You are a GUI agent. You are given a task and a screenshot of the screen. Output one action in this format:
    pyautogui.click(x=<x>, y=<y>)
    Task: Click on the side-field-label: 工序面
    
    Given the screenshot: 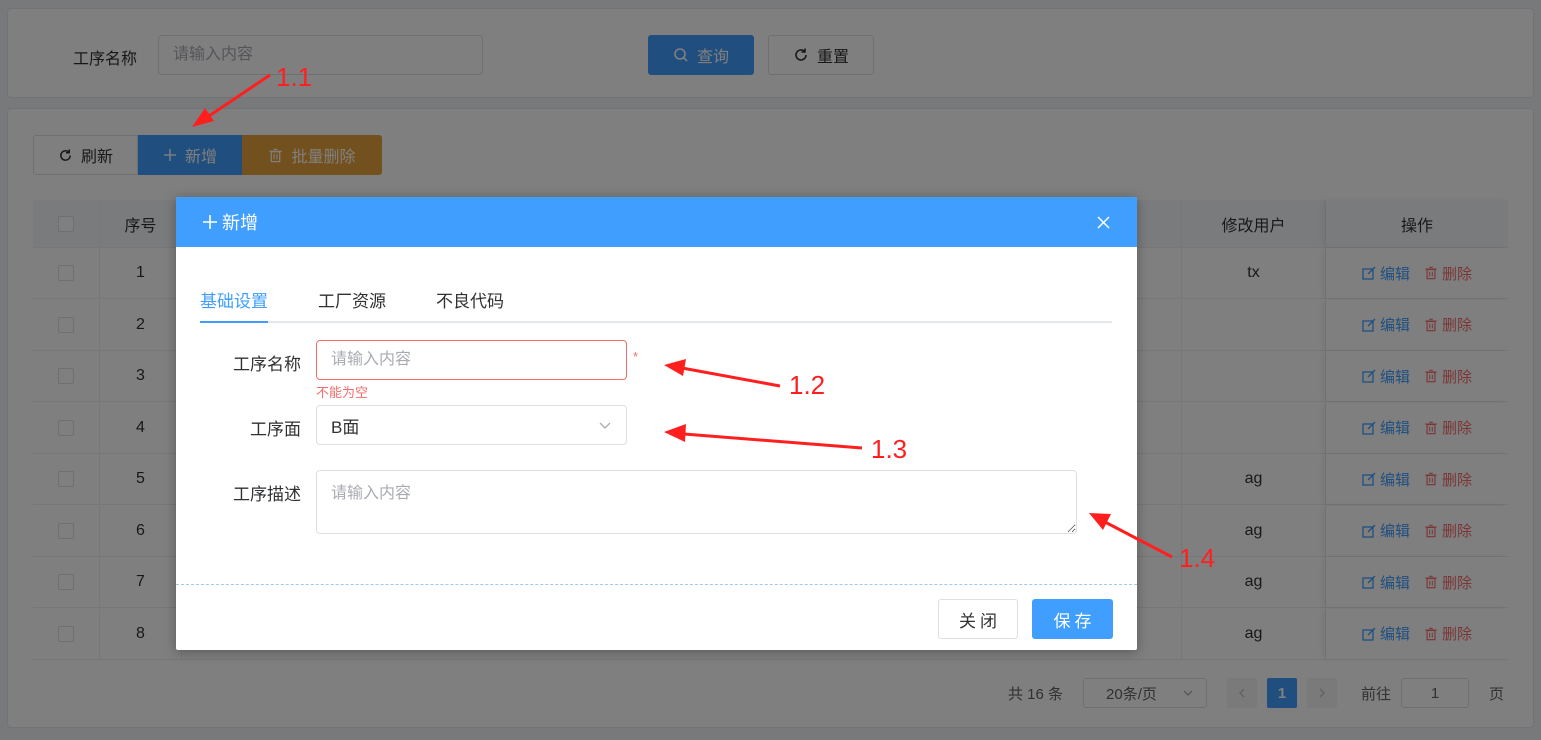 What is the action you would take?
    pyautogui.click(x=275, y=429)
    